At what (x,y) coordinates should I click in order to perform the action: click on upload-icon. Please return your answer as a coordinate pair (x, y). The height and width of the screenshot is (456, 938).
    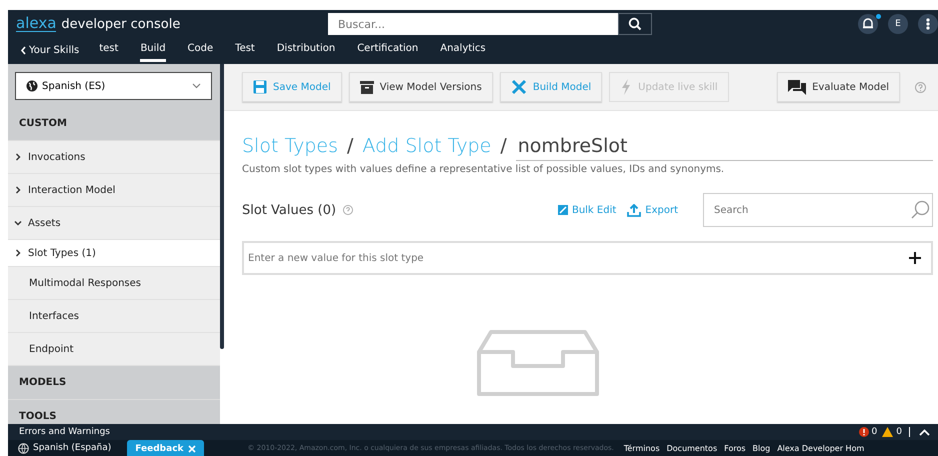
    Looking at the image, I should click on (634, 210).